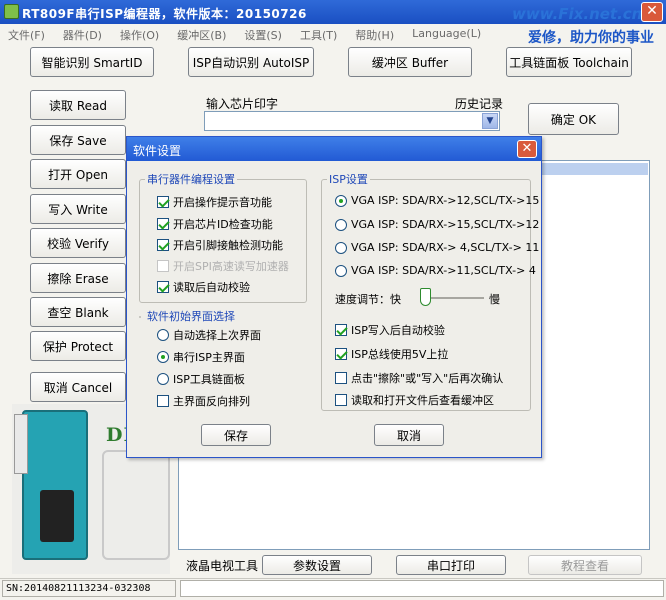  Describe the element at coordinates (445, 200) in the screenshot. I see `option-label: VGA ISP: SDA/RX->12,SCL/TX->15` at that location.